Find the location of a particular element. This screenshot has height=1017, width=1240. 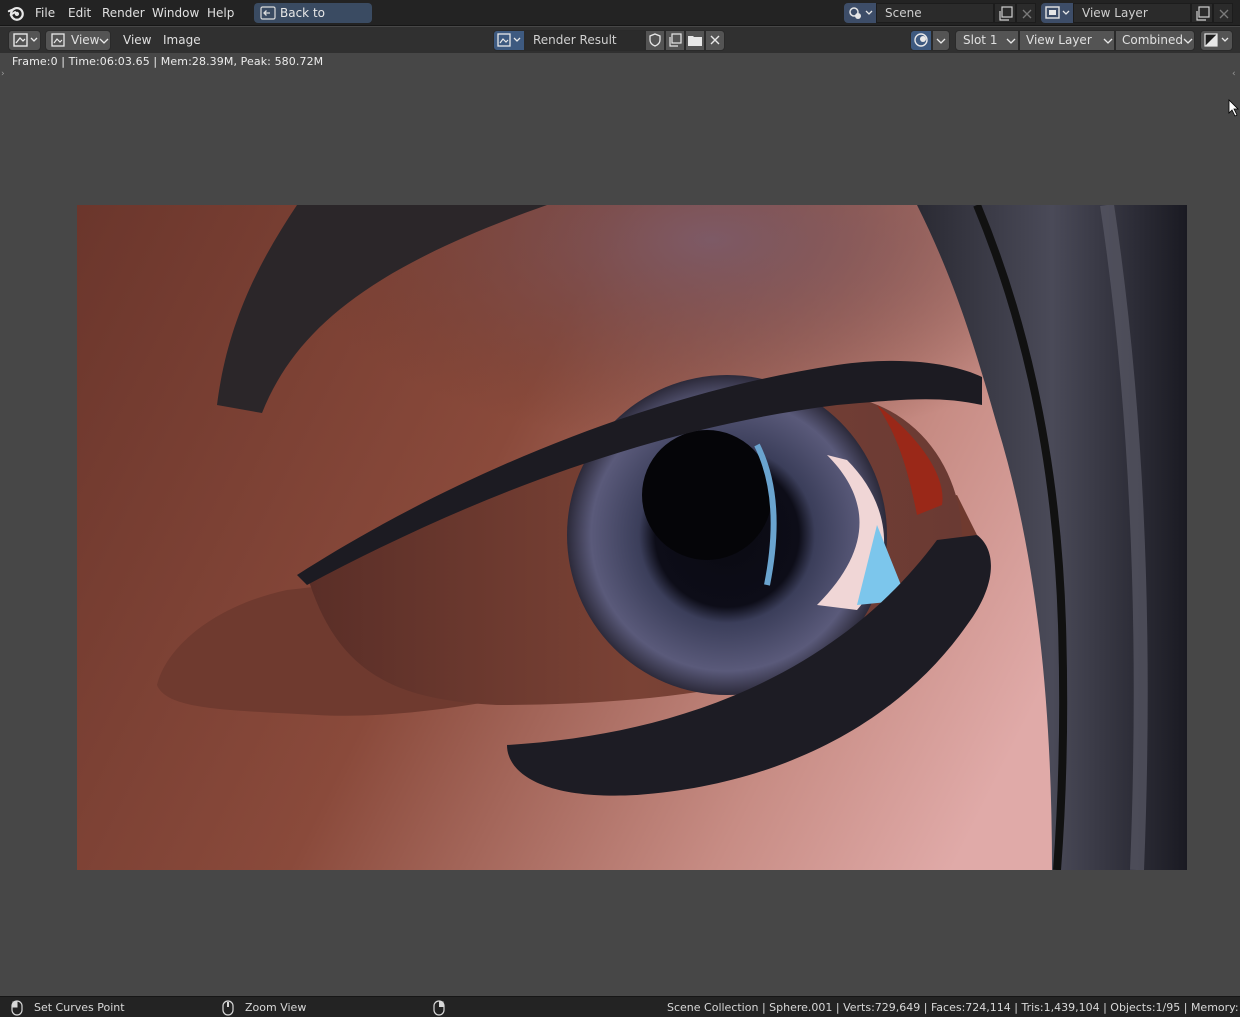

unlink-image-button is located at coordinates (715, 40).